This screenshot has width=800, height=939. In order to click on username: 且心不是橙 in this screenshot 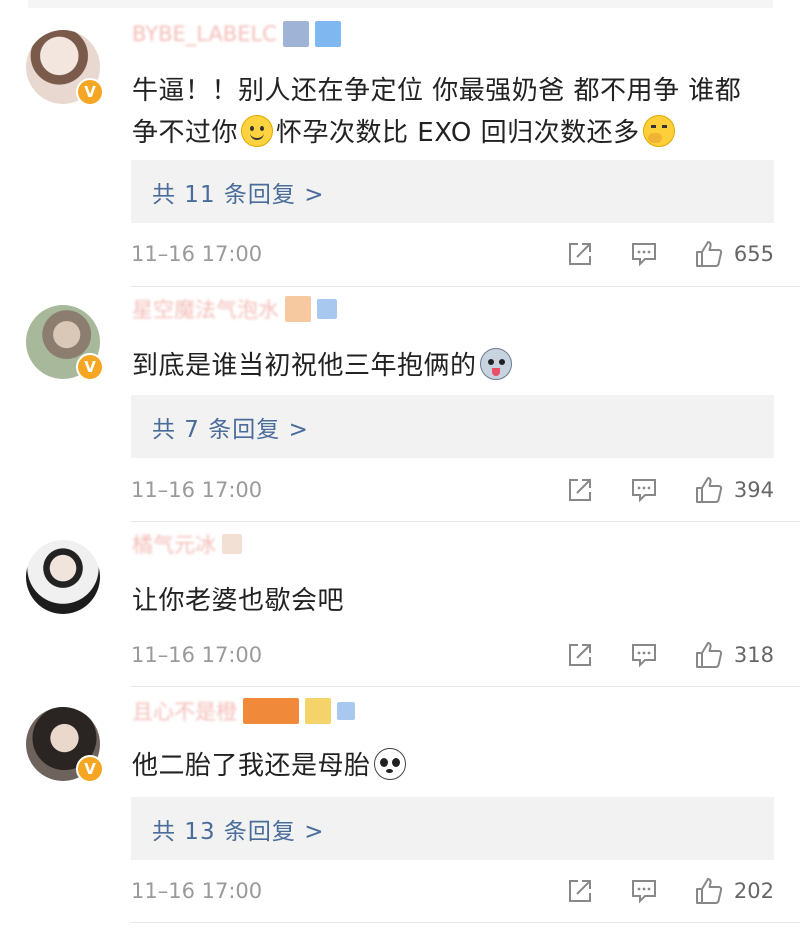, I will do `click(243, 711)`.